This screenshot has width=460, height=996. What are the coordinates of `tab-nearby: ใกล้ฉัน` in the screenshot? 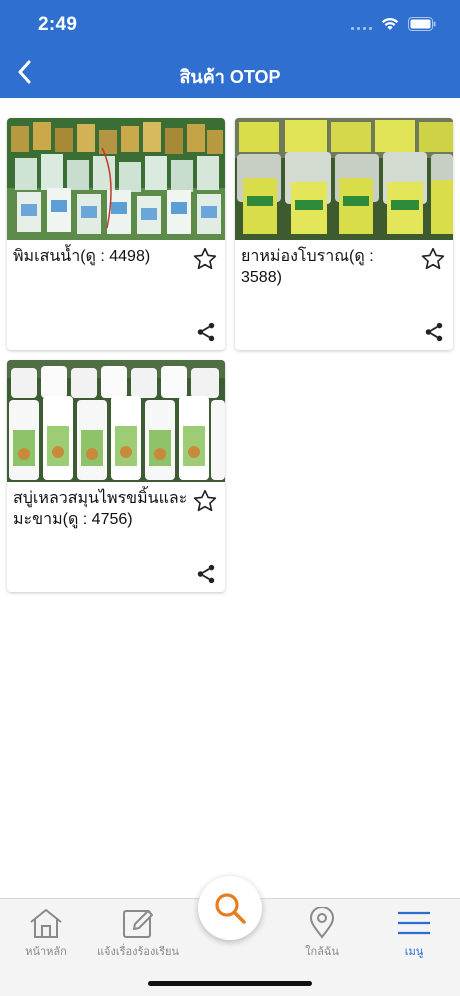 It's located at (322, 933).